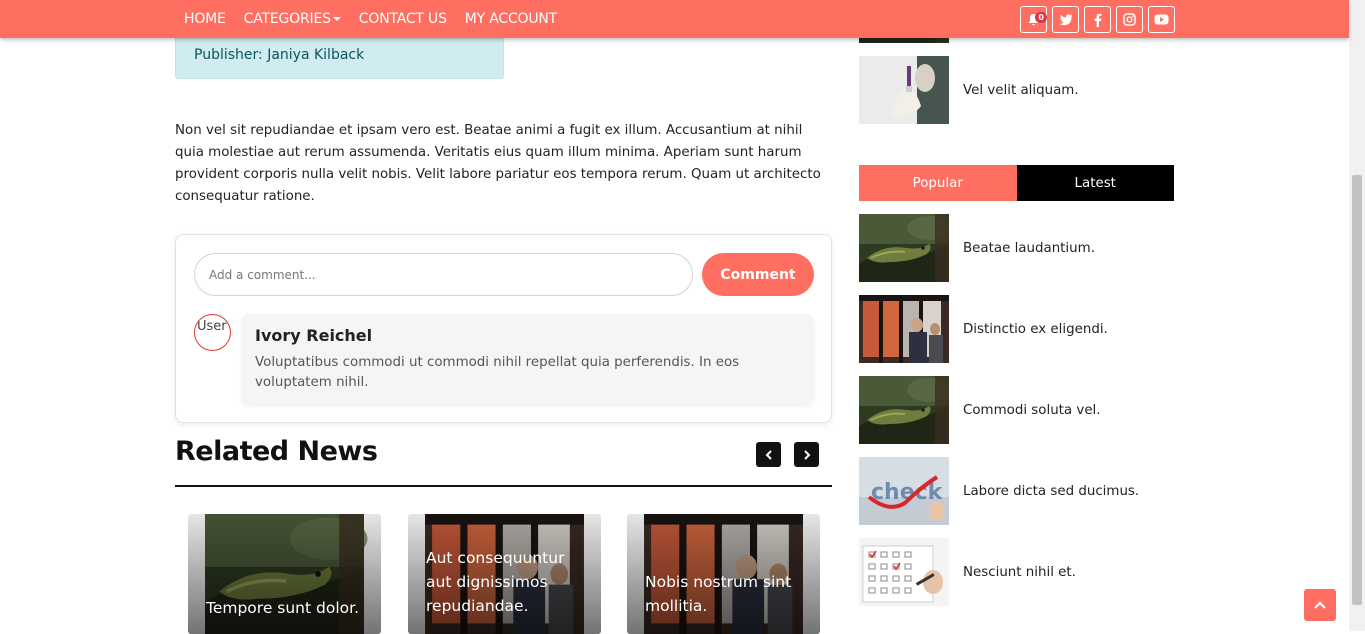  I want to click on related-news-card: Nobis nostrum sint mollitia., so click(723, 574).